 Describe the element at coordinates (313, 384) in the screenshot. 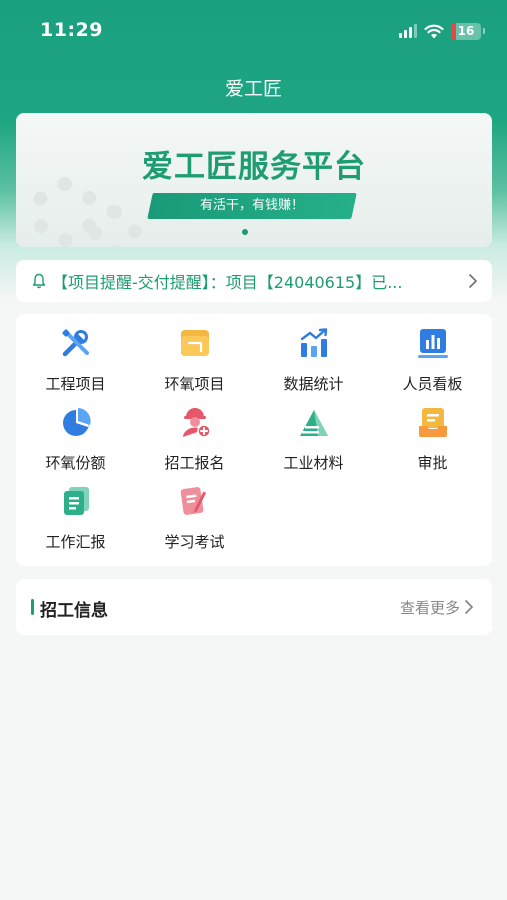

I see `menu-label: 数据统计` at that location.